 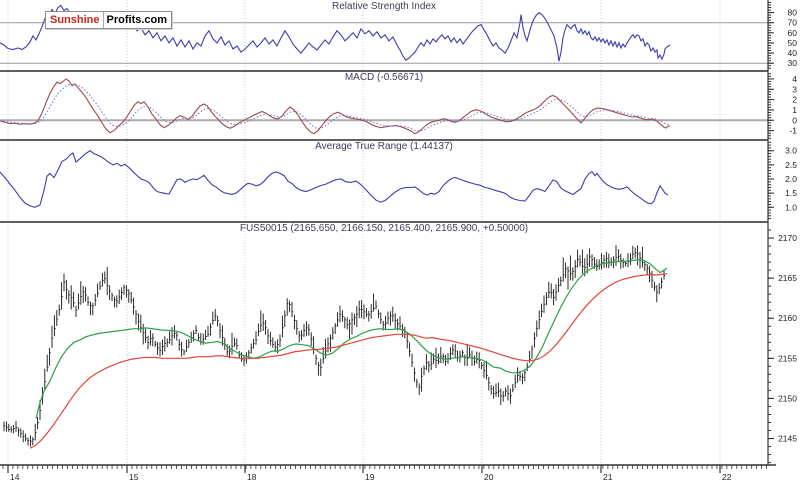 What do you see at coordinates (794, 110) in the screenshot?
I see `svg-text: 1` at bounding box center [794, 110].